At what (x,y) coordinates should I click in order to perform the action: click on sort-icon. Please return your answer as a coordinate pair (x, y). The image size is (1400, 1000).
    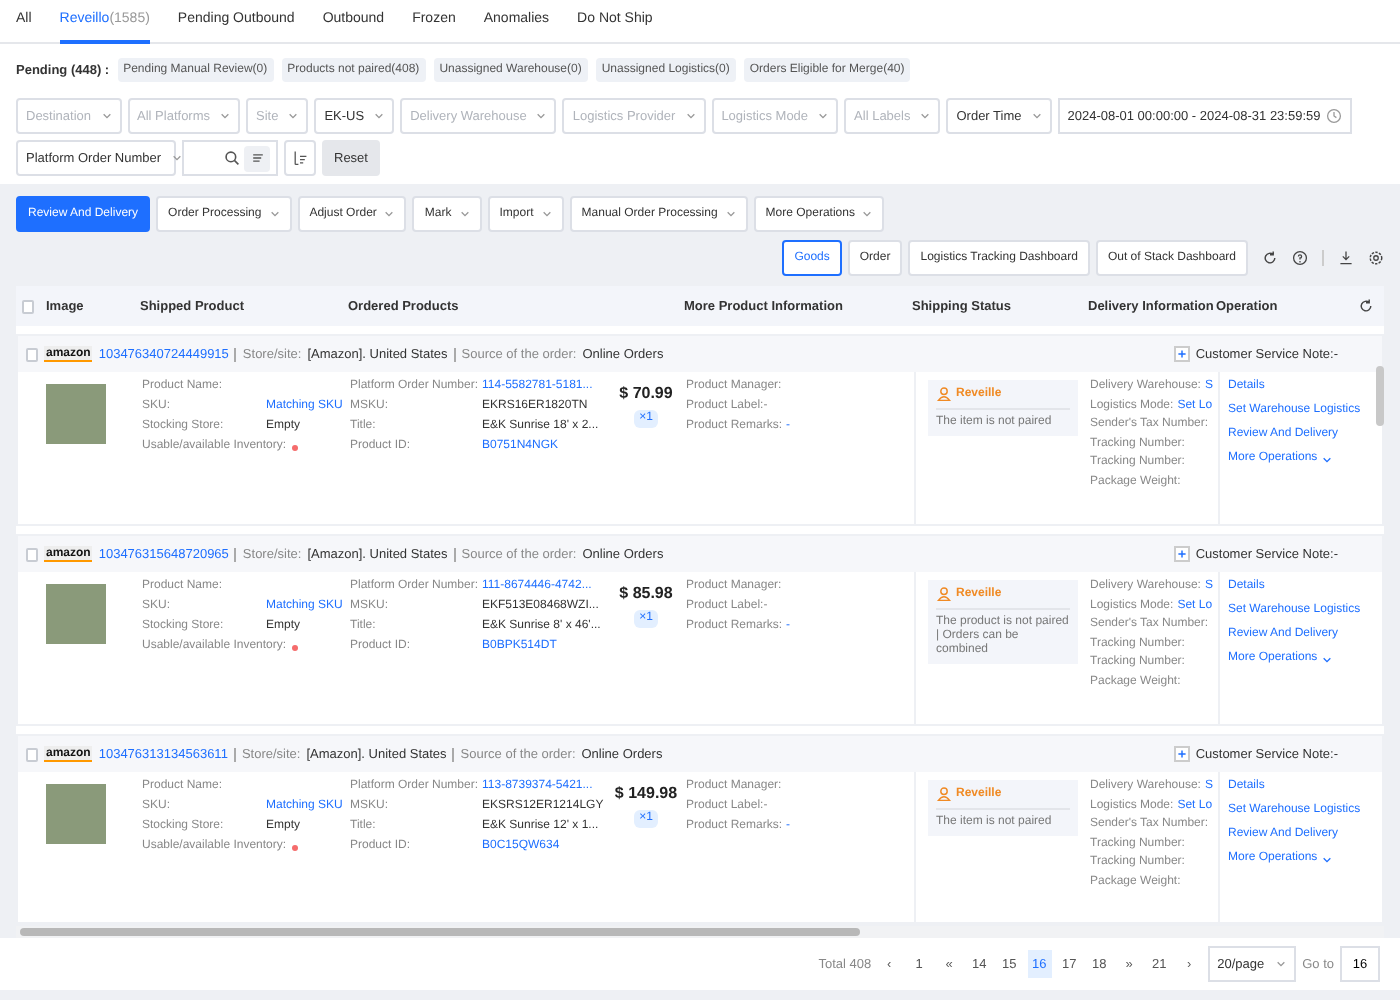
    Looking at the image, I should click on (300, 158).